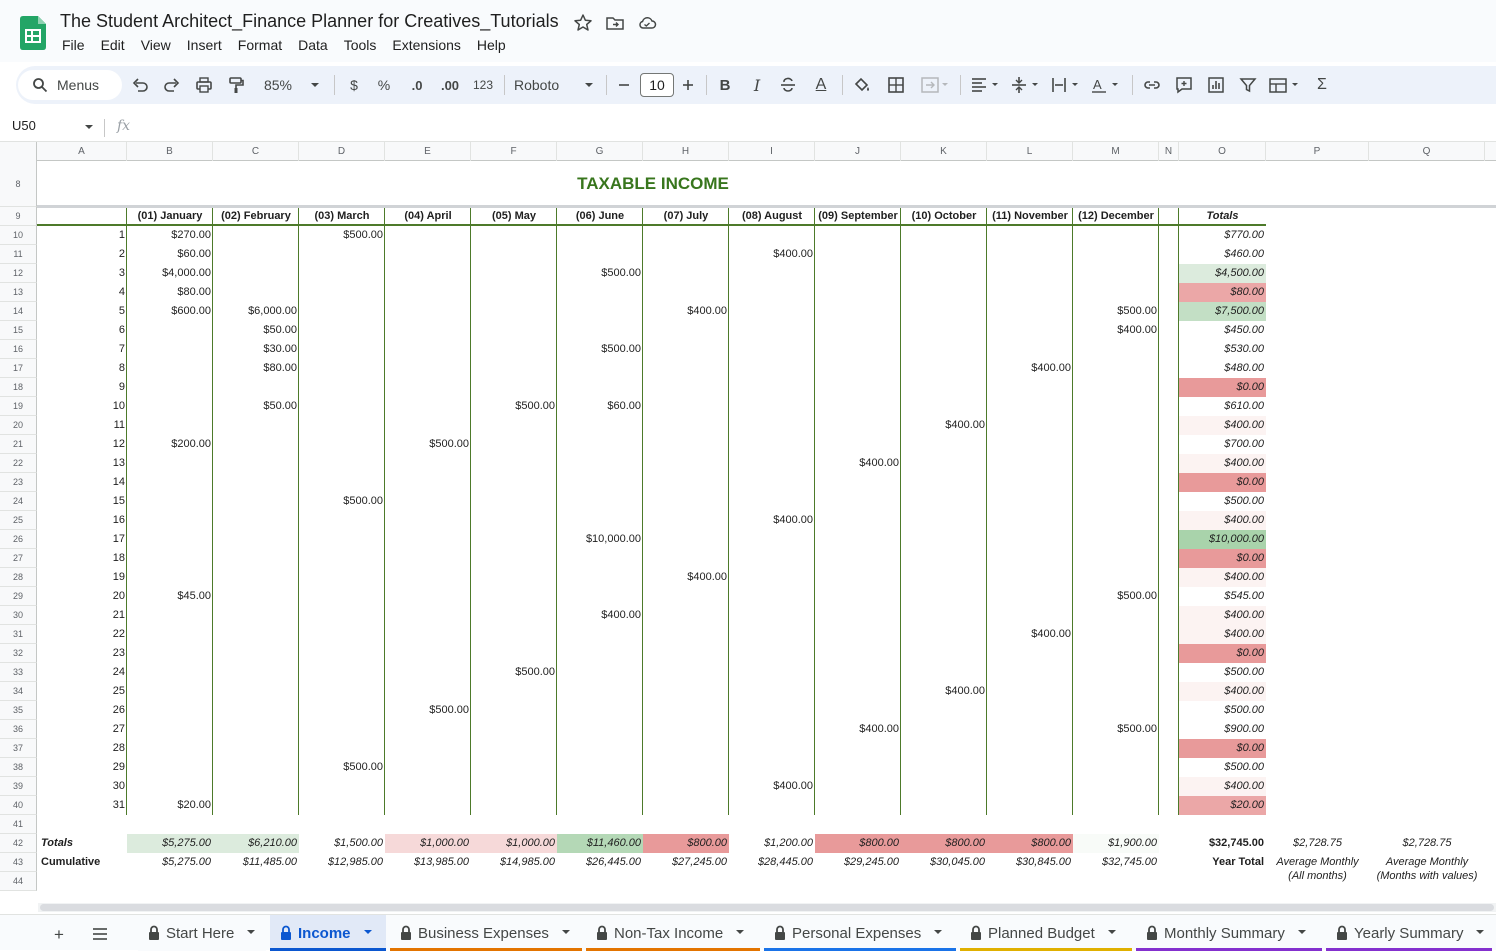 This screenshot has width=1496, height=951. Describe the element at coordinates (18, 634) in the screenshot. I see `row-header-31: 31` at that location.